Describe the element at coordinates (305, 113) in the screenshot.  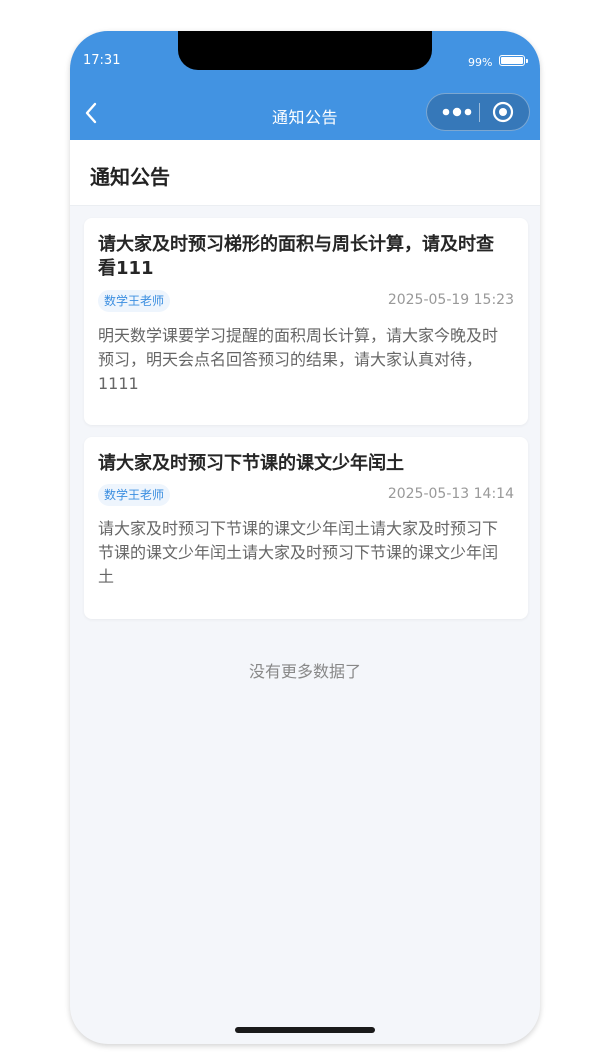
I see `nav-bar: 通知公告` at that location.